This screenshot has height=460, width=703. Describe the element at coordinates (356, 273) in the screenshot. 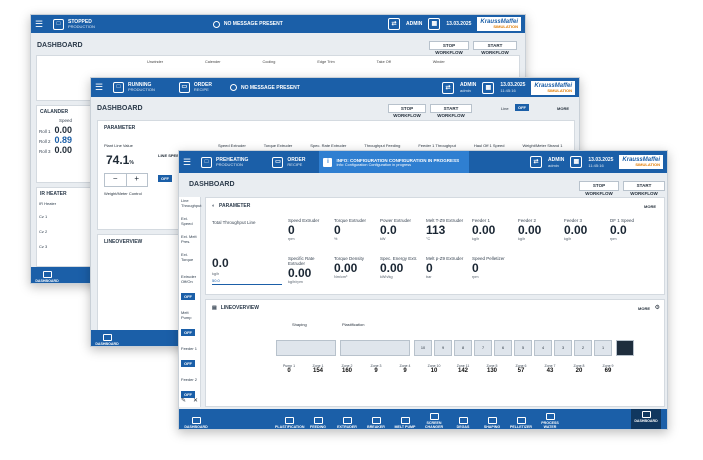

I see `kpi-tile: Torque Density 0.00 Nm/cm³` at that location.